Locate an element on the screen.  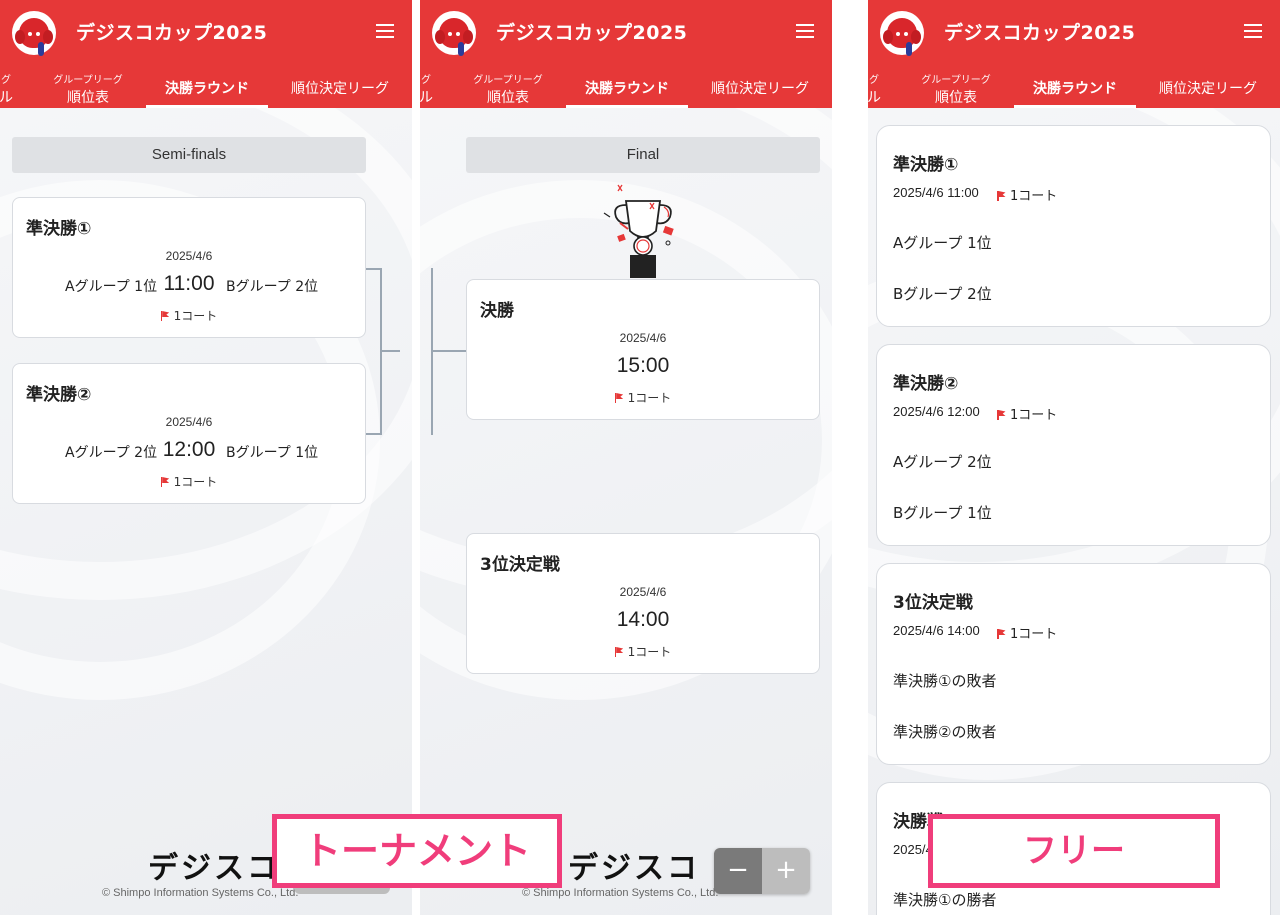
trophy-icon is located at coordinates (638, 231).